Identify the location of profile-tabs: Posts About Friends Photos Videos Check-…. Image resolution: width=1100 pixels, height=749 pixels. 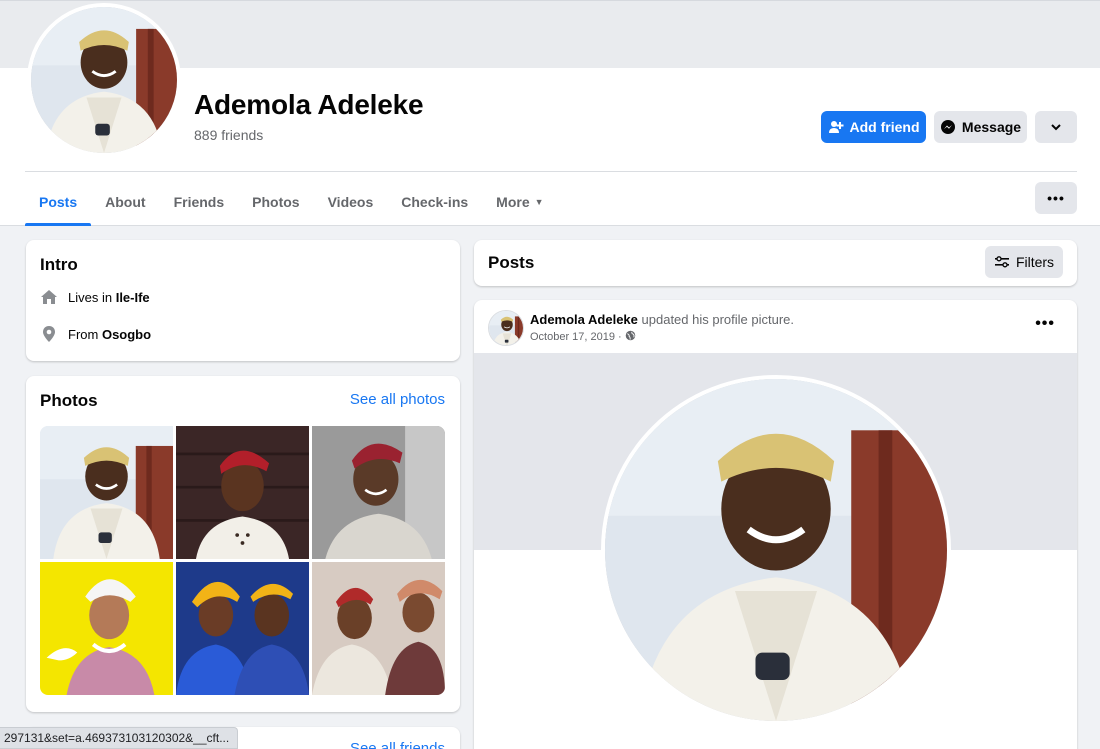
(291, 202).